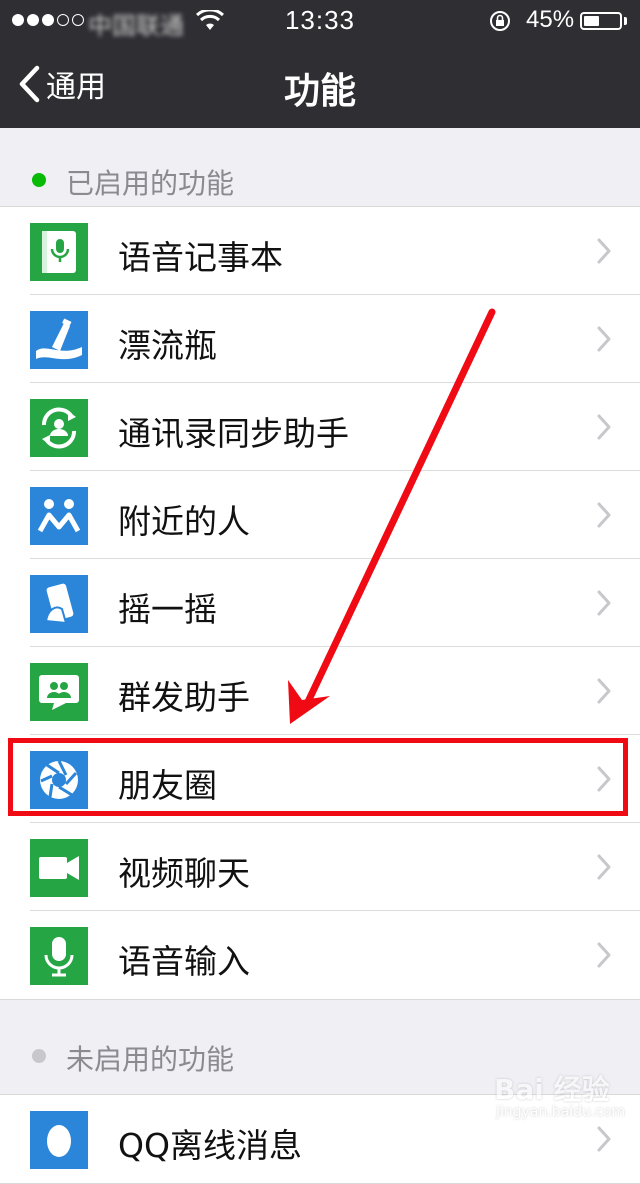 This screenshot has width=640, height=1184. Describe the element at coordinates (320, 251) in the screenshot. I see `list-item-voice-notepad: 语音记事本` at that location.